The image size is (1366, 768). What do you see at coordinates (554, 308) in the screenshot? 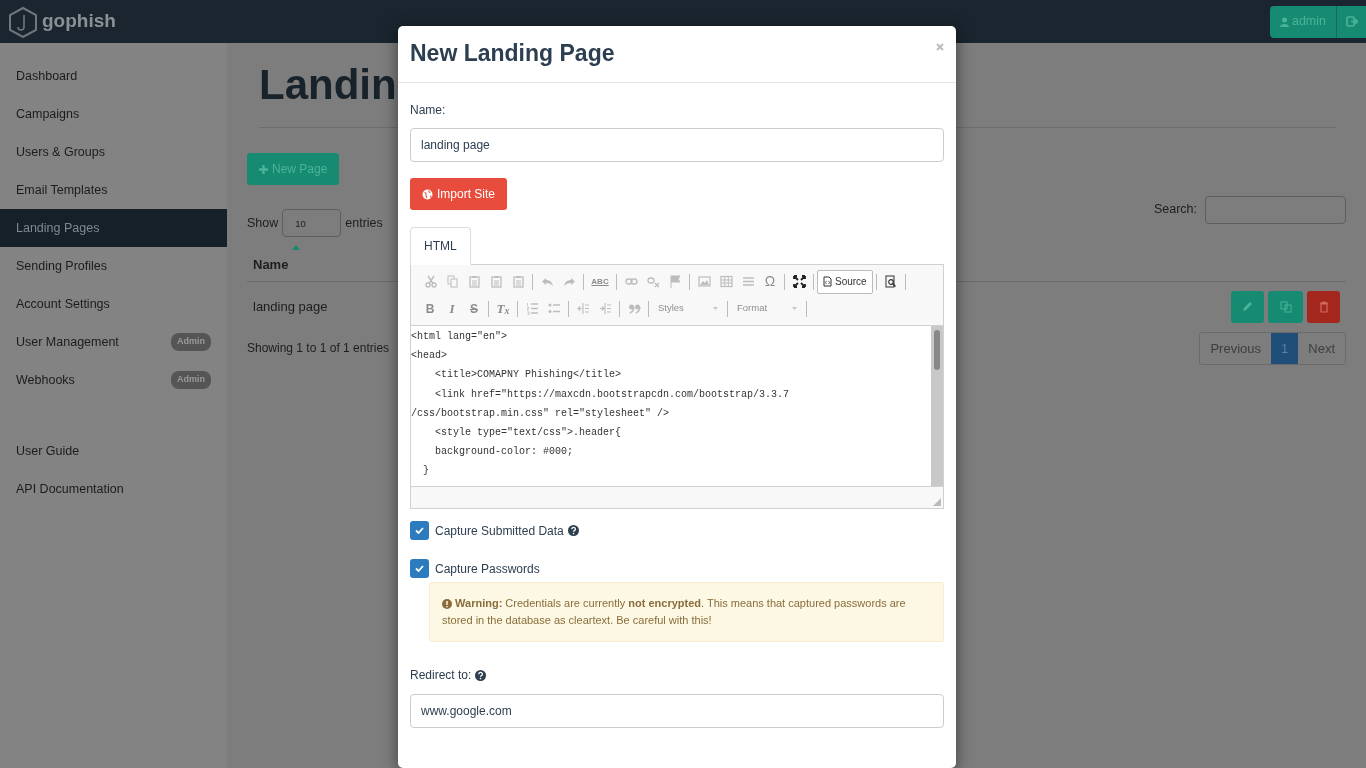
I see `bulleted-list-icon` at bounding box center [554, 308].